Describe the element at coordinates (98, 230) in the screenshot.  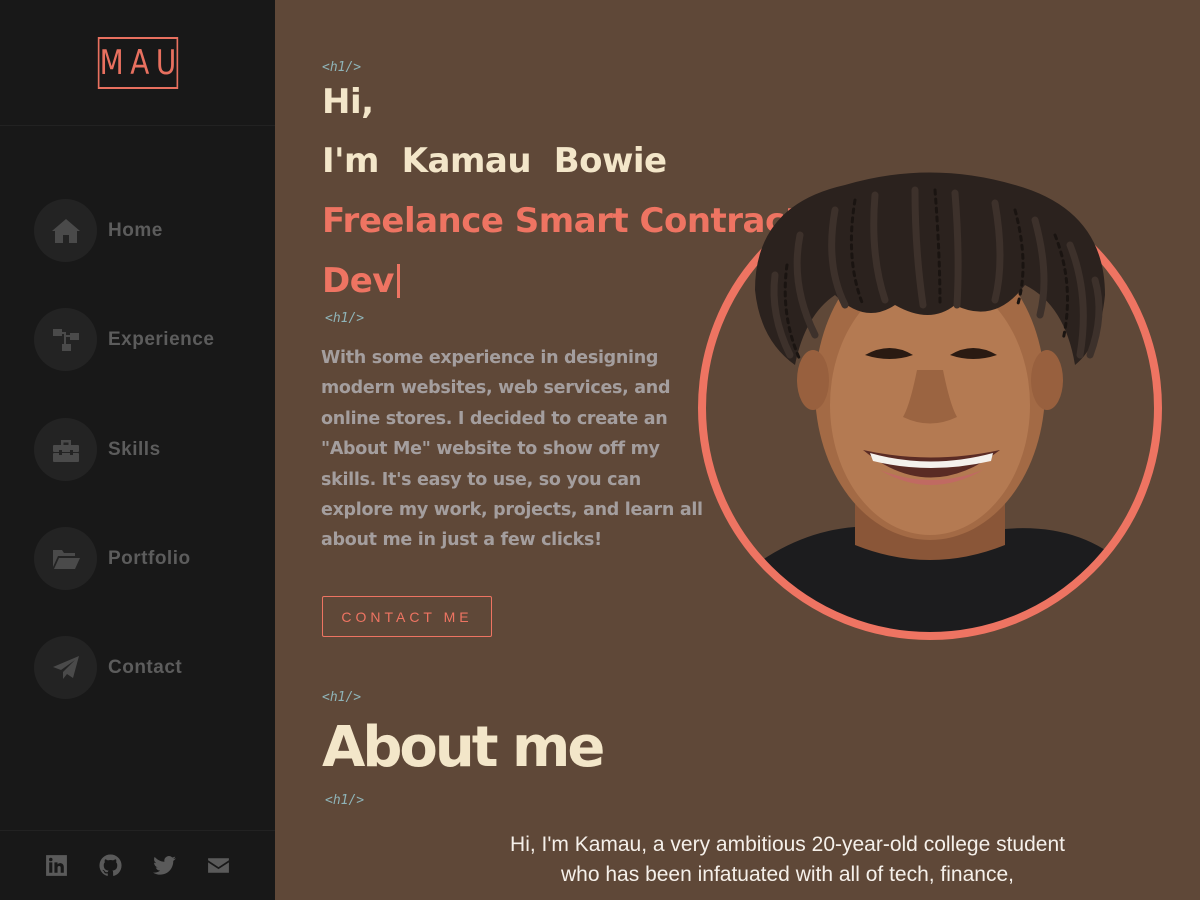
I see `nav-item-home: Home` at that location.